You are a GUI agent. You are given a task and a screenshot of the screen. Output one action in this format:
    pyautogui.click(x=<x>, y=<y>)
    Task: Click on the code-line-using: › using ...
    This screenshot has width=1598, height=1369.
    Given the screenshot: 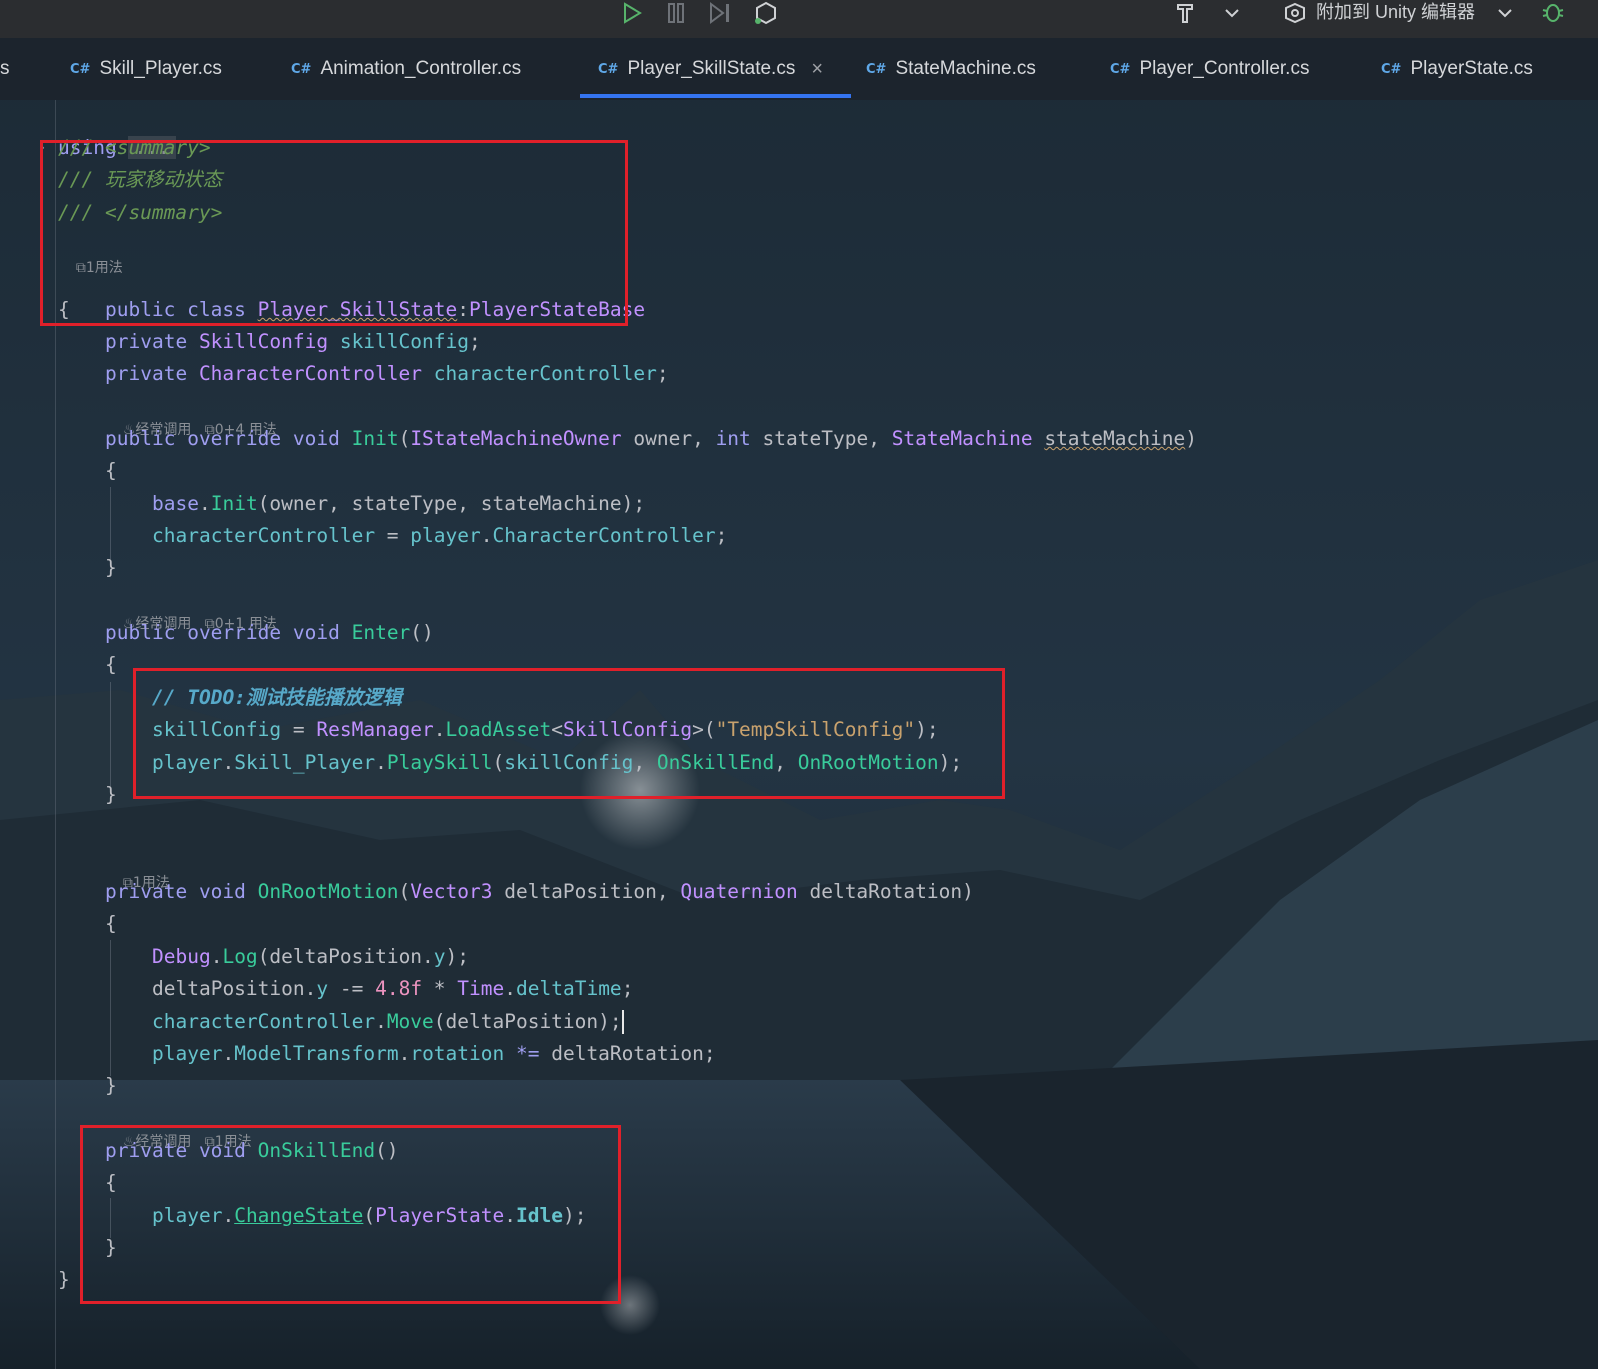 What is the action you would take?
    pyautogui.click(x=88, y=129)
    